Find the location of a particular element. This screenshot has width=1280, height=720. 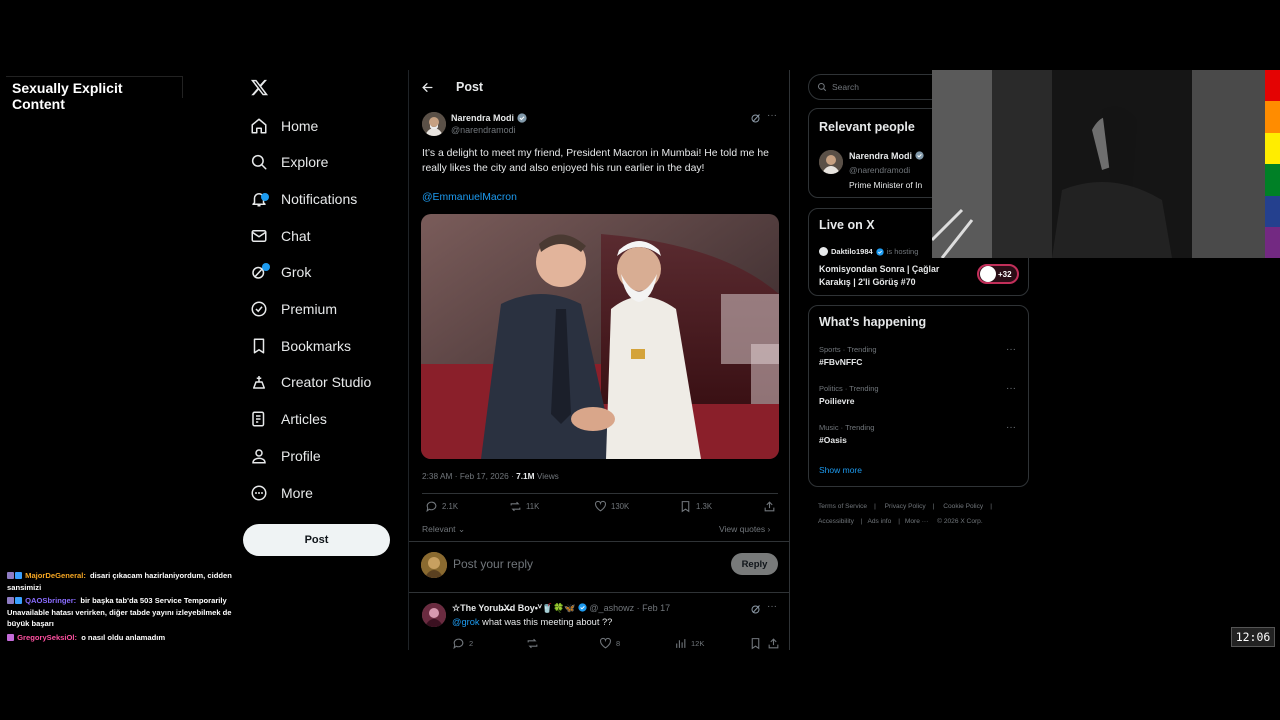

reply-icon is located at coordinates (431, 506).